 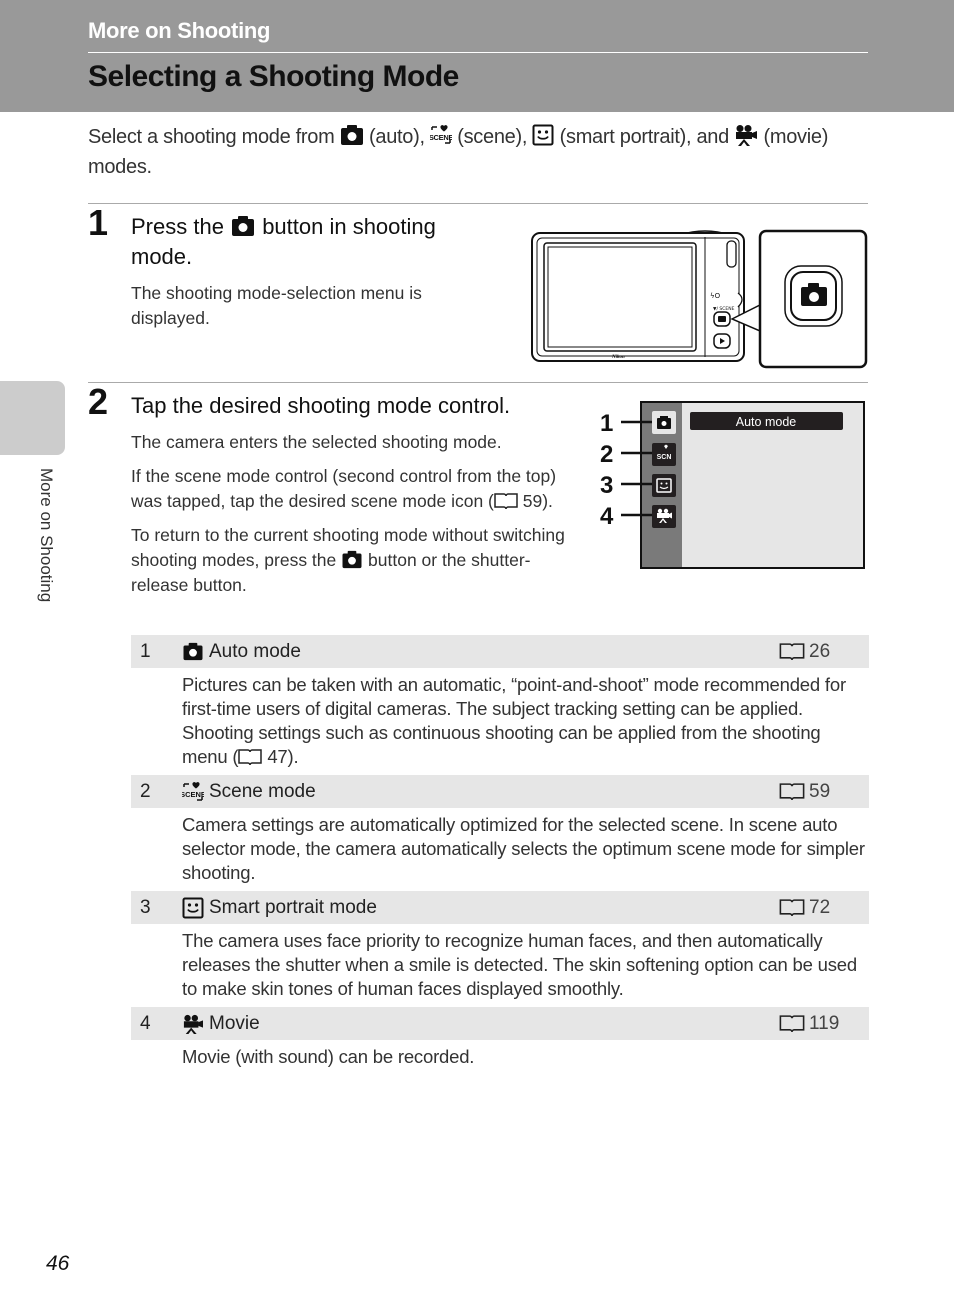 What do you see at coordinates (547, 501) in the screenshot?
I see `paragraph-text: ).` at bounding box center [547, 501].